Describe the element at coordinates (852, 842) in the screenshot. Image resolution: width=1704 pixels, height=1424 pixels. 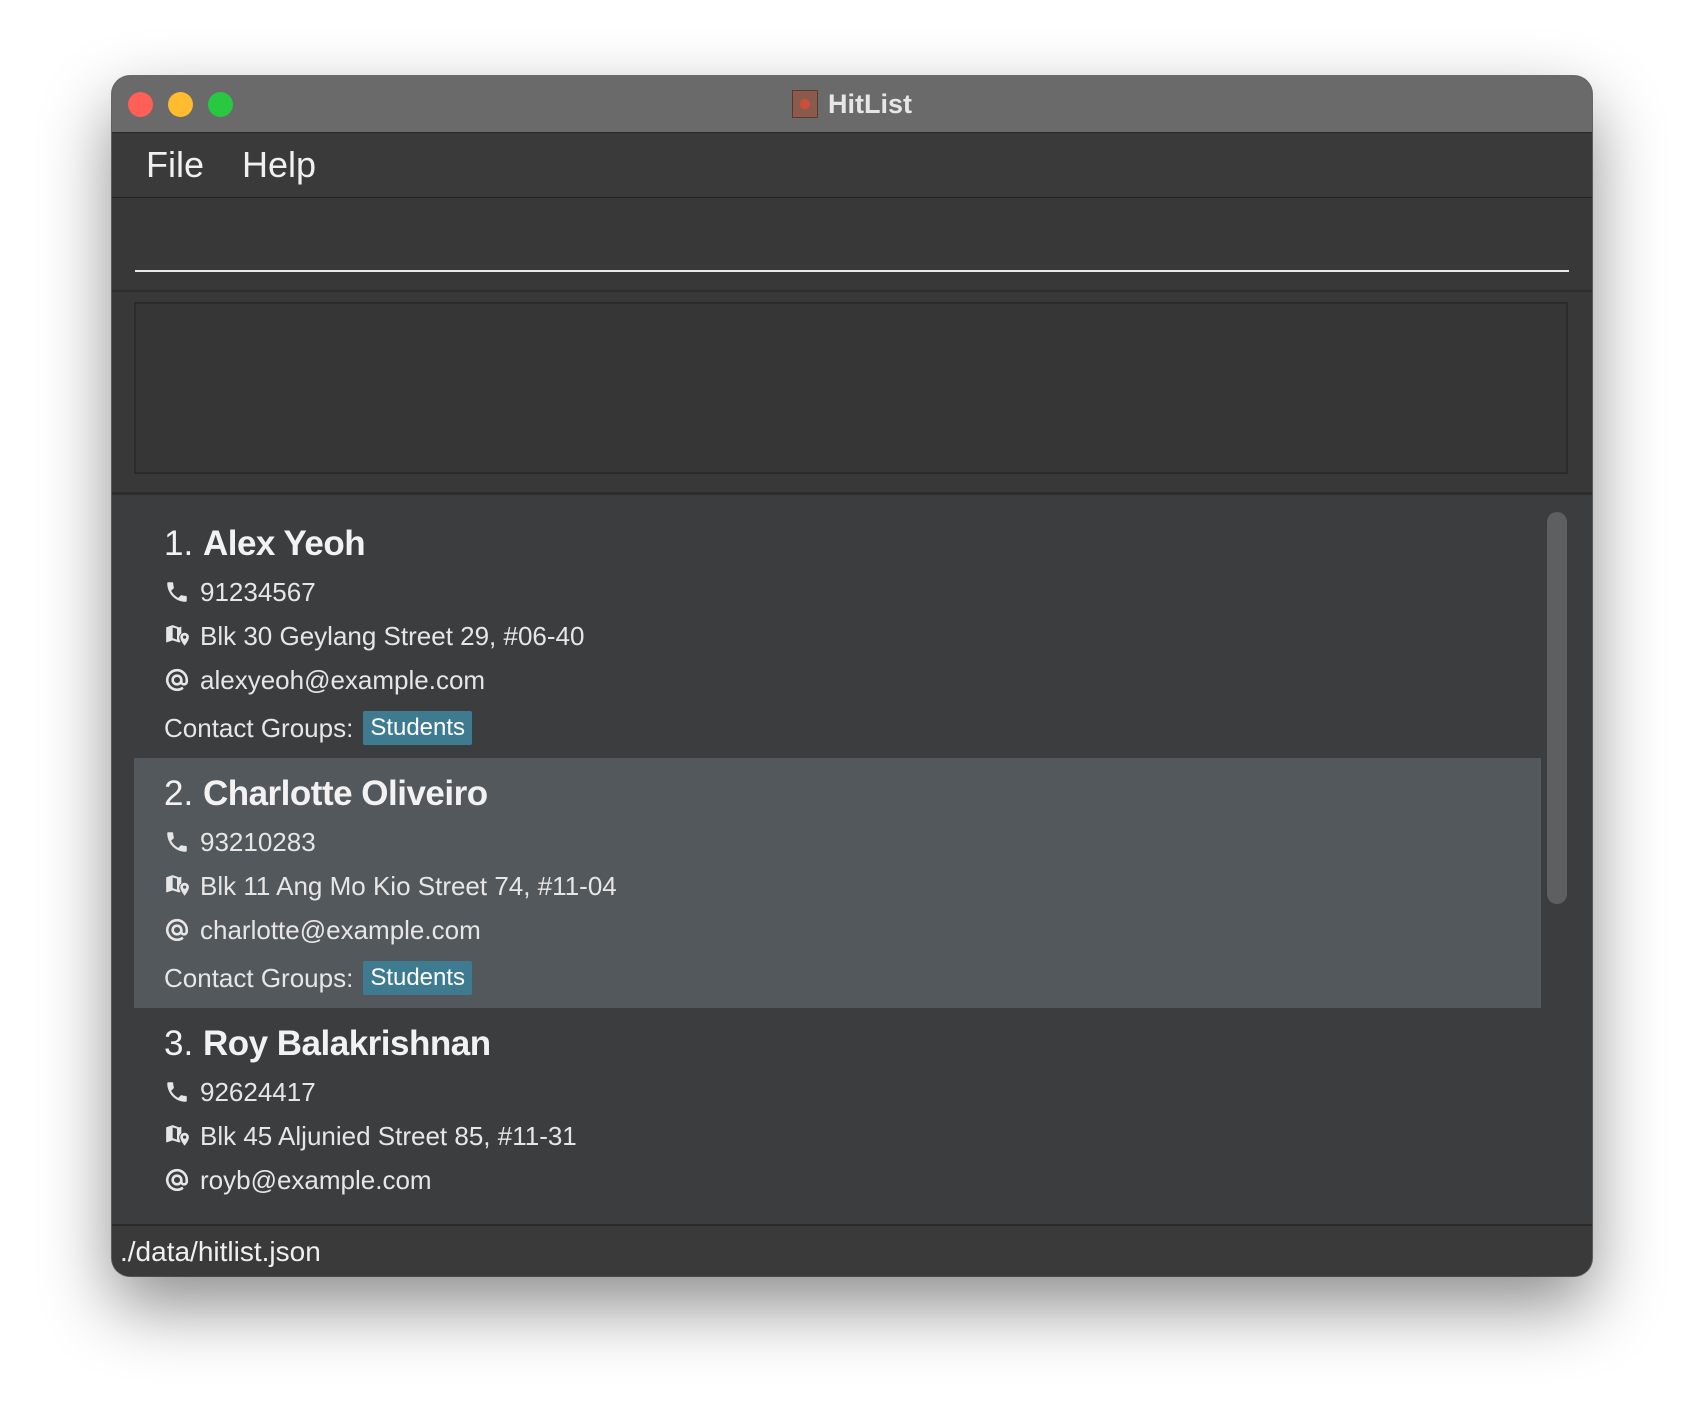
I see `contact-phone-row: 93210283` at that location.